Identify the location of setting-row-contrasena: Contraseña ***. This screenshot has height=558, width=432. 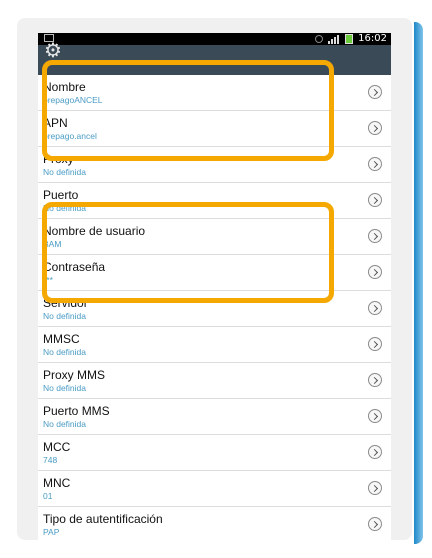
(214, 273).